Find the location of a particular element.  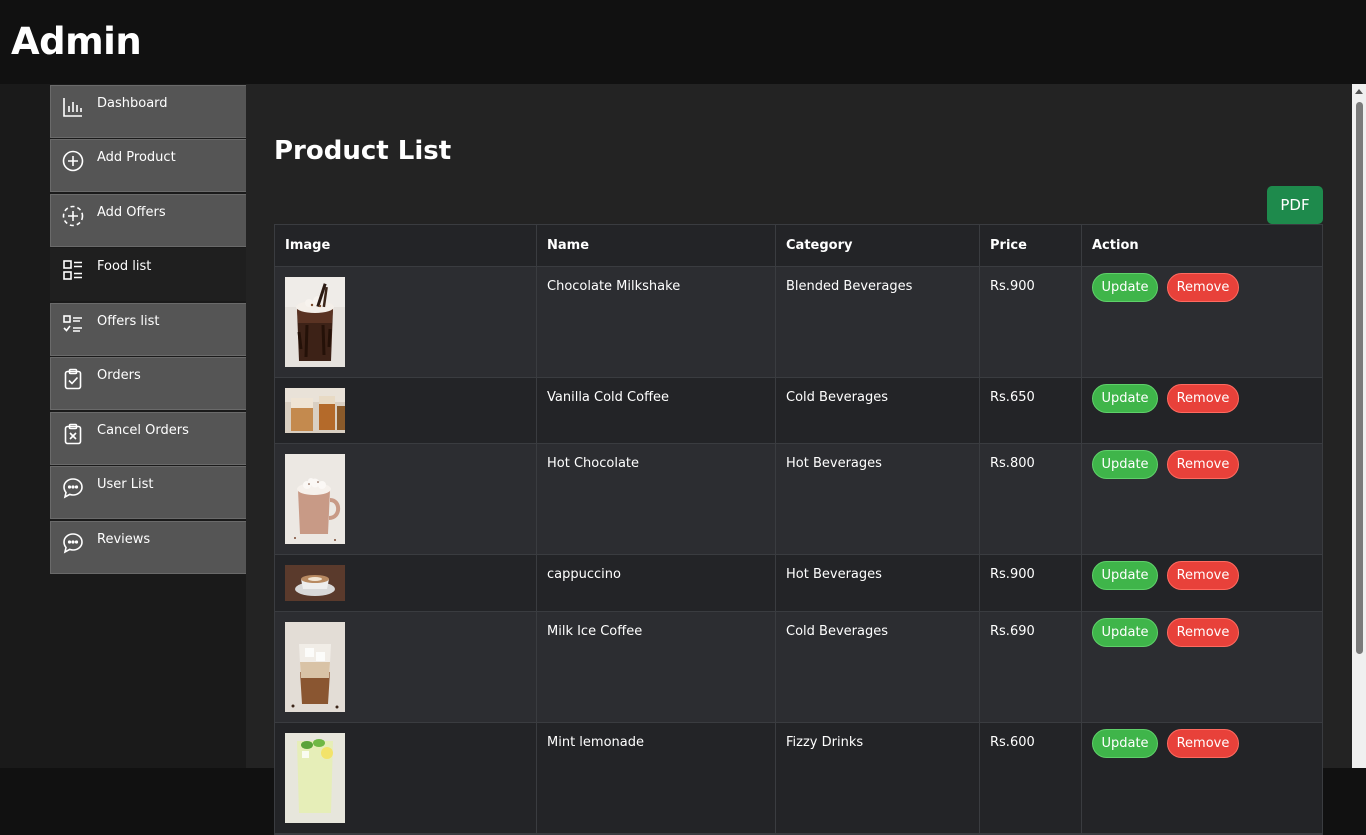

scrollbar-thumb is located at coordinates (1359, 378).